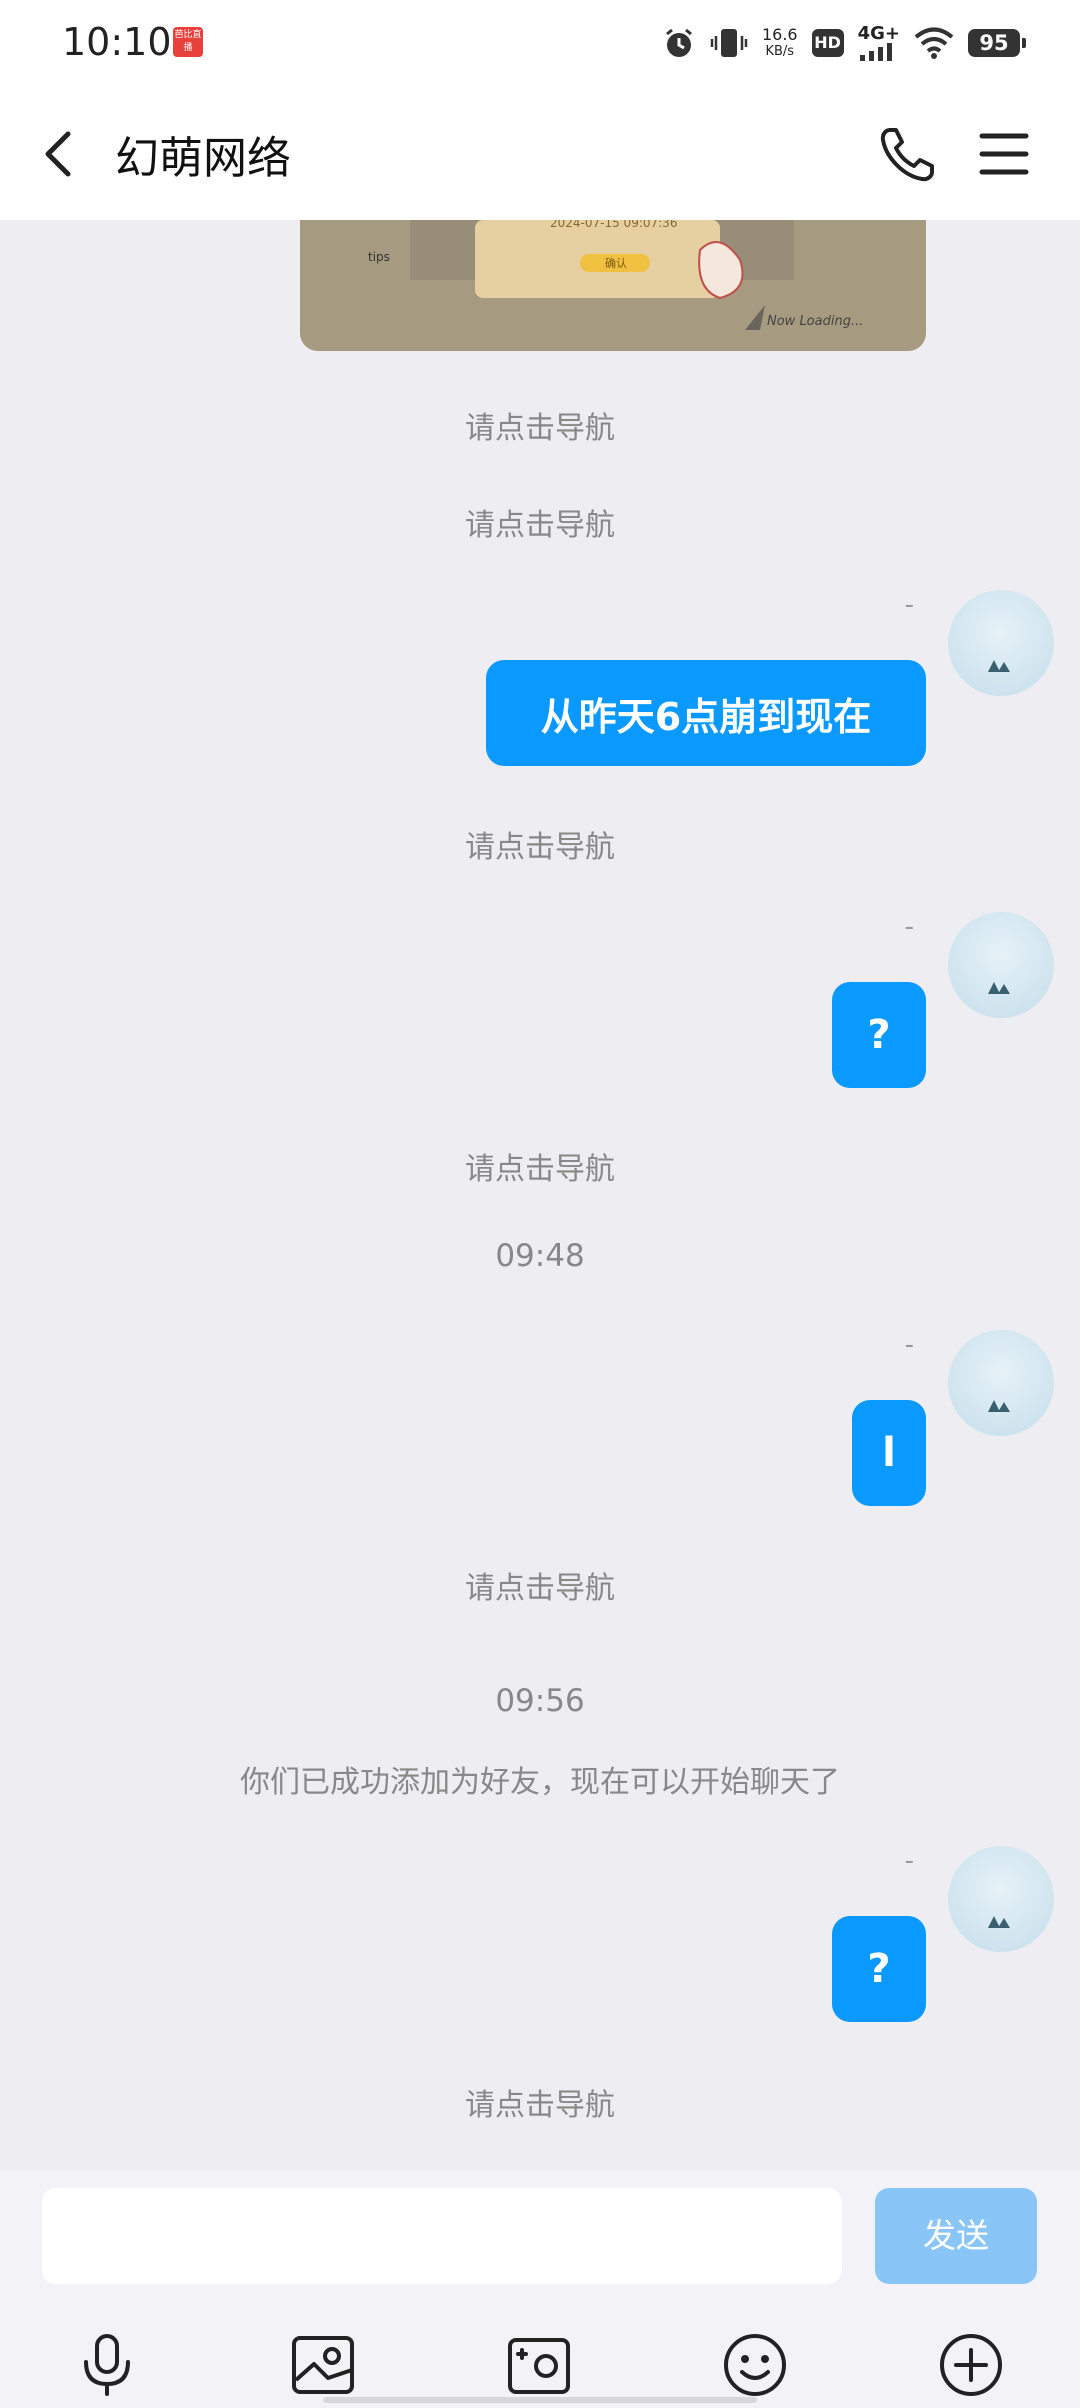 This screenshot has width=1080, height=2408. I want to click on home-indicator, so click(540, 2400).